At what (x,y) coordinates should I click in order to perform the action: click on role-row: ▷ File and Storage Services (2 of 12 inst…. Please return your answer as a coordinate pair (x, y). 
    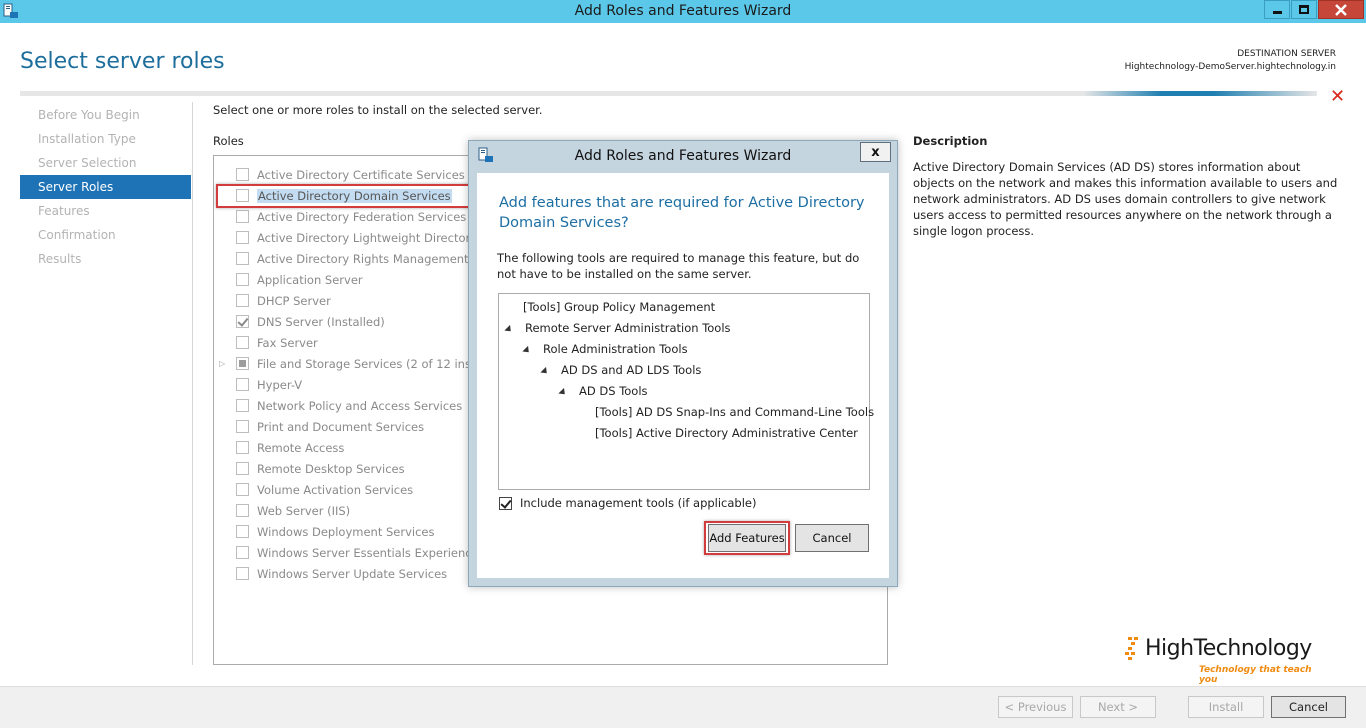
    Looking at the image, I should click on (357, 363).